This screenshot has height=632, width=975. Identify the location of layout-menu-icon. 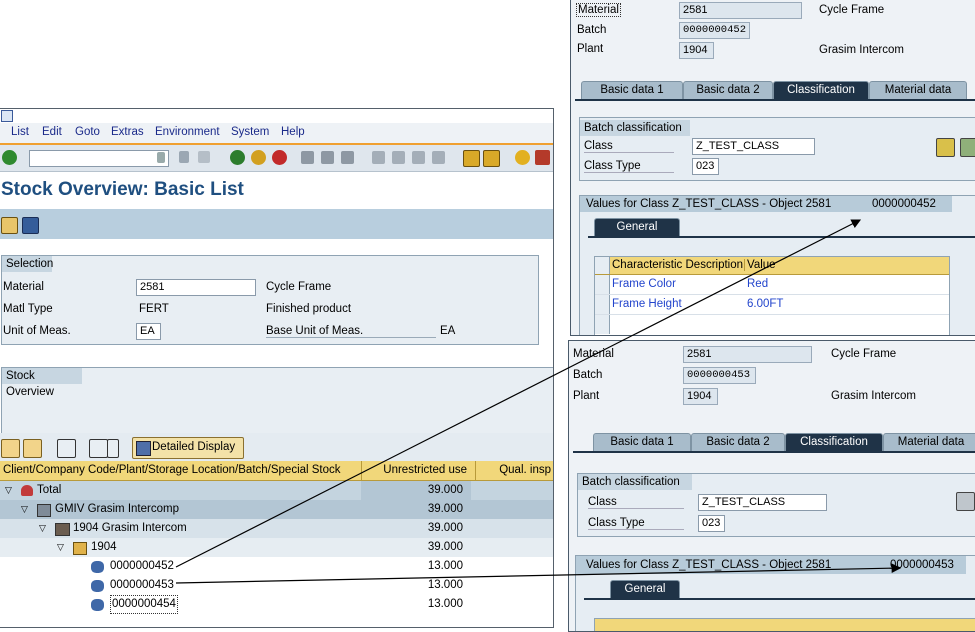
(542, 157).